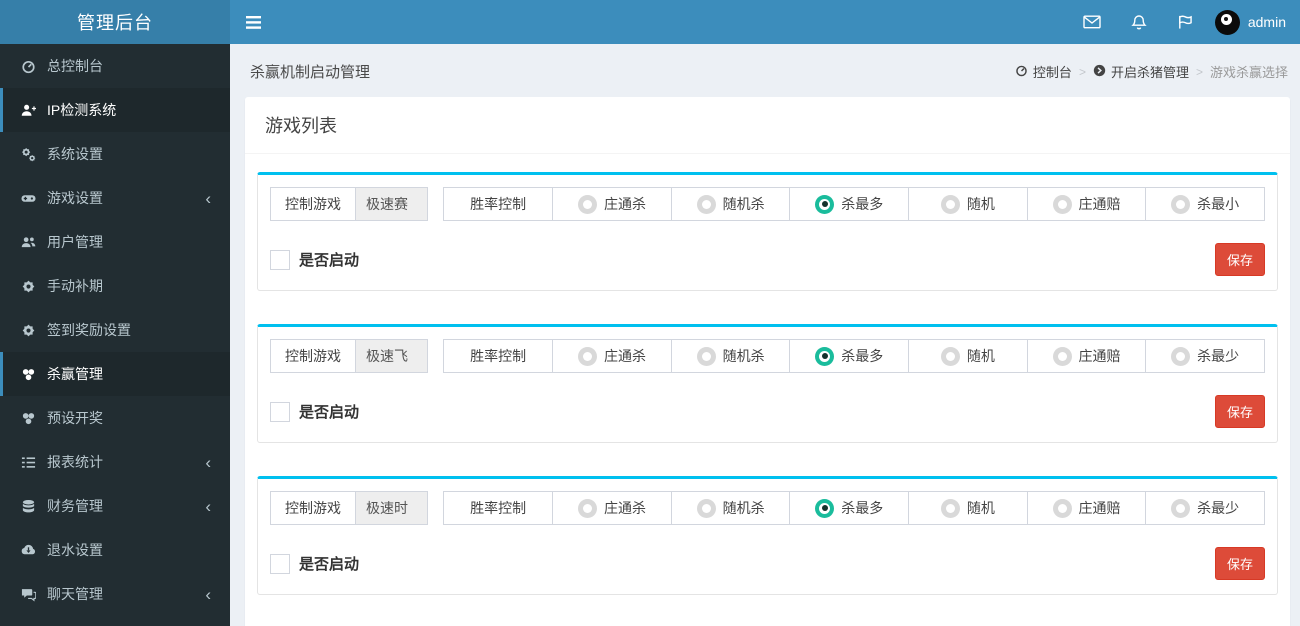 The width and height of the screenshot is (1300, 626). Describe the element at coordinates (115, 198) in the screenshot. I see `sidebar-item-gamepad-3: 游戏设置 ‹` at that location.